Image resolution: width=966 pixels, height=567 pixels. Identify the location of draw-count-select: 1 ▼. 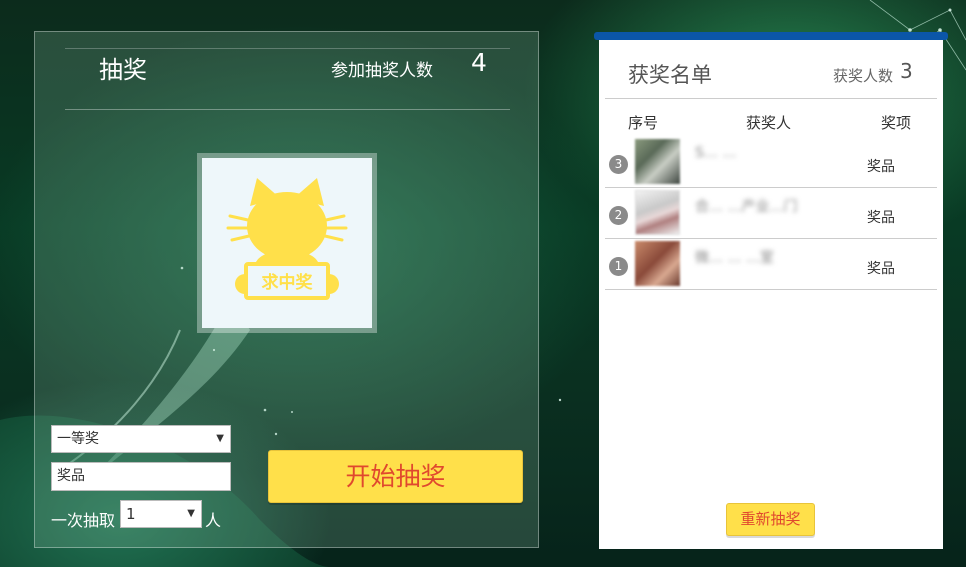
(161, 514).